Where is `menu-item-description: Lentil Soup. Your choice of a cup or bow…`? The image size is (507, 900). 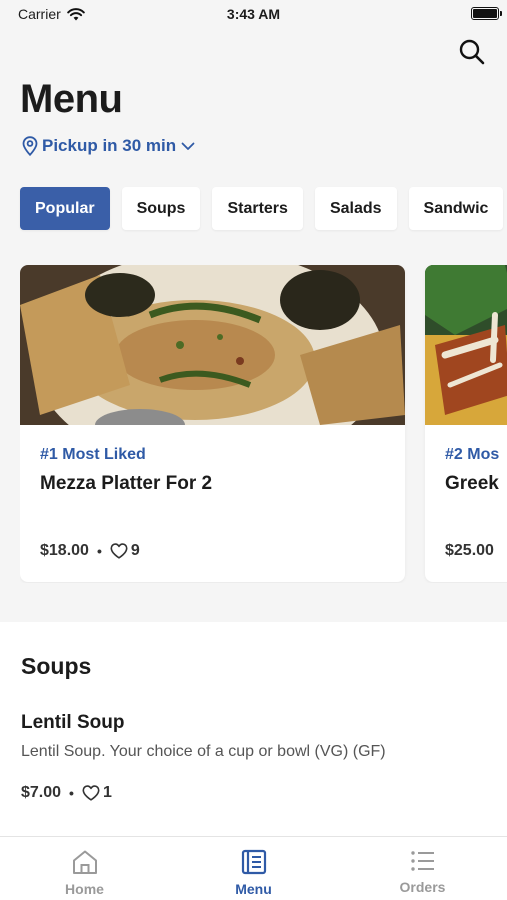
menu-item-description: Lentil Soup. Your choice of a cup or bow… is located at coordinates (203, 751).